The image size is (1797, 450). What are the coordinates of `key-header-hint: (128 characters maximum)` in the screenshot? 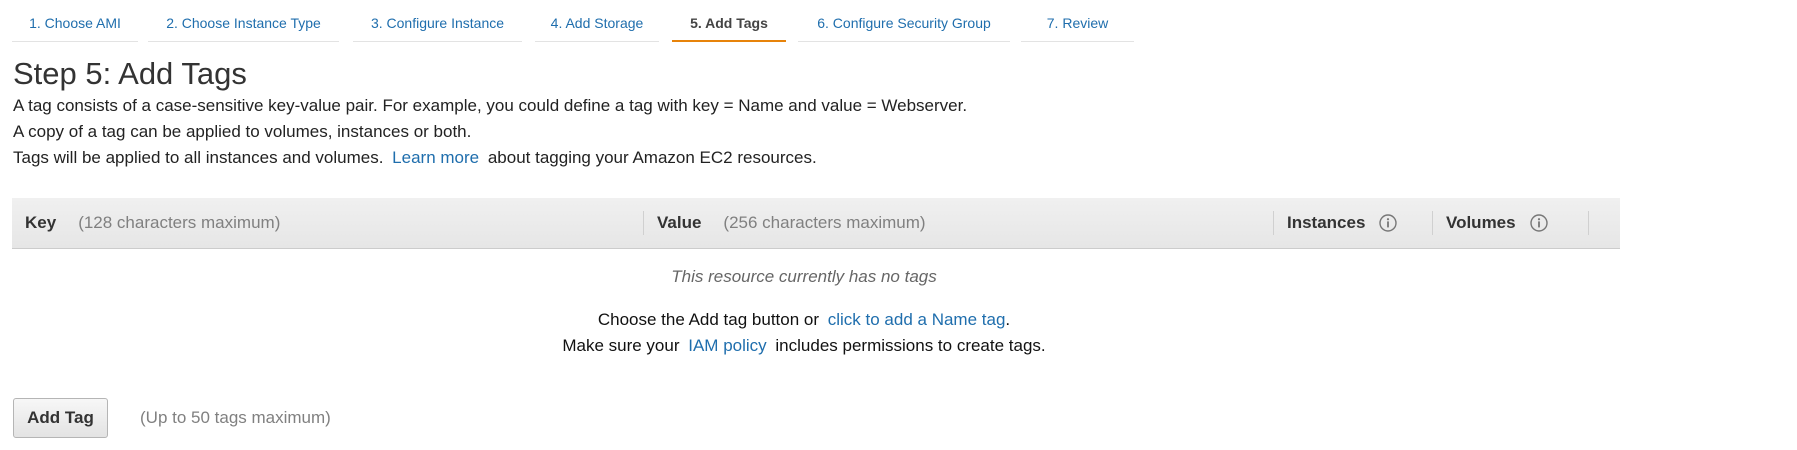 It's located at (179, 222).